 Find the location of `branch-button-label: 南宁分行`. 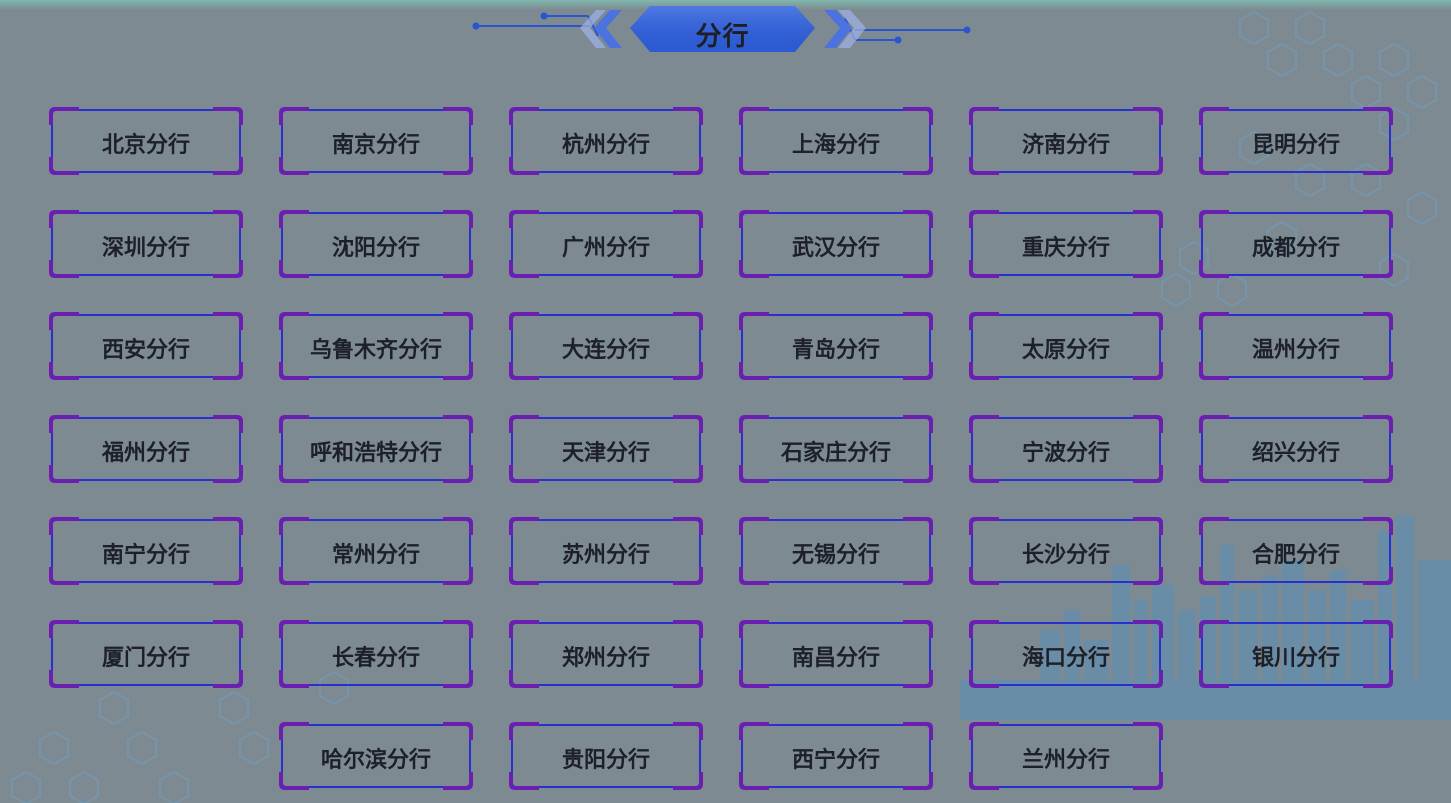

branch-button-label: 南宁分行 is located at coordinates (145, 555).